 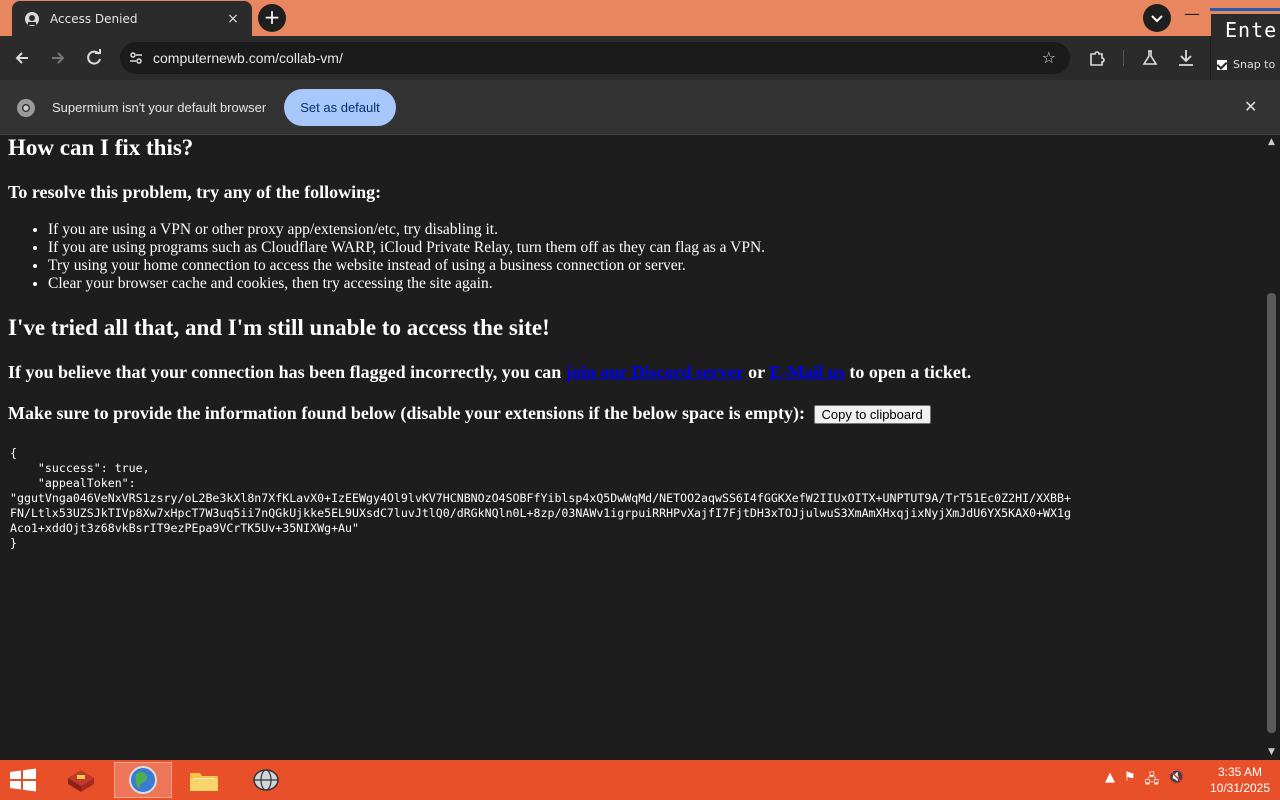 I want to click on tab-search-button, so click(x=1157, y=18).